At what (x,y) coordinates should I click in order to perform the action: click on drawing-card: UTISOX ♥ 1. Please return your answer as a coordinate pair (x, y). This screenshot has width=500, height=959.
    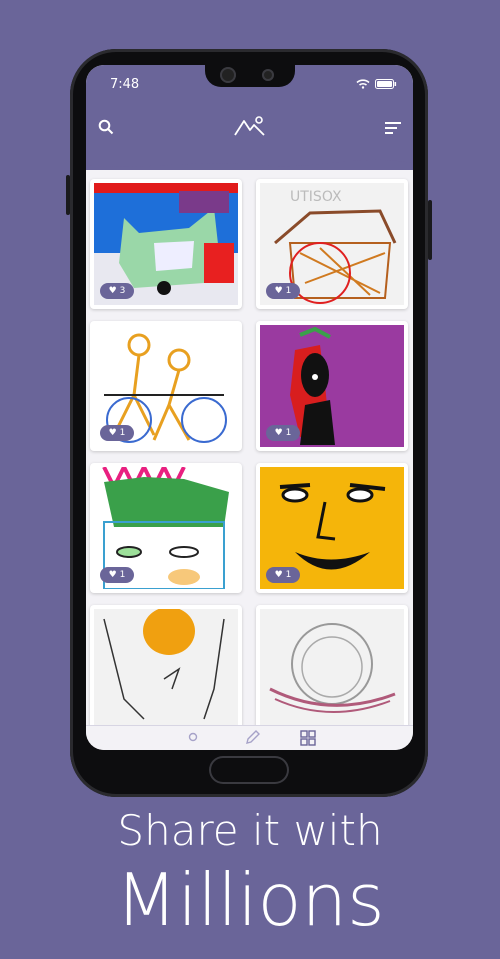
    Looking at the image, I should click on (332, 244).